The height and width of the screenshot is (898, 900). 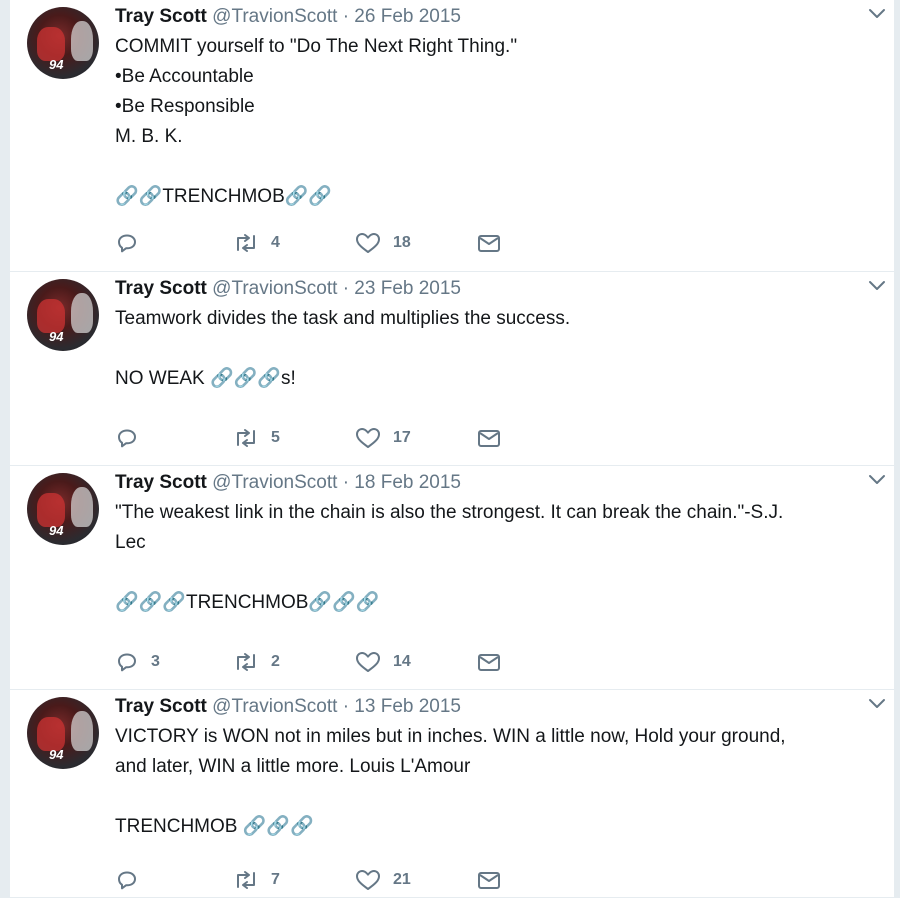 I want to click on retweet-button: 4, so click(x=256, y=243).